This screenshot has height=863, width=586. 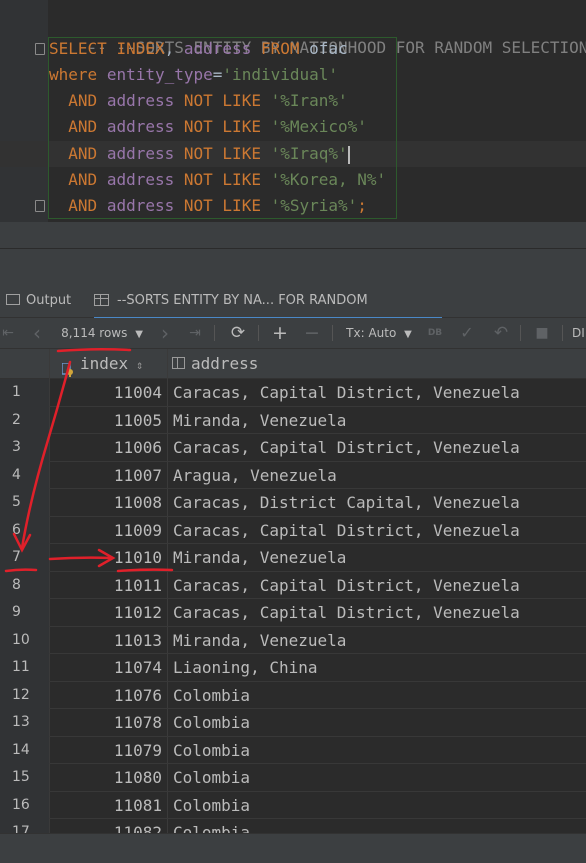 I want to click on refresh-icon: ⟳, so click(x=238, y=333).